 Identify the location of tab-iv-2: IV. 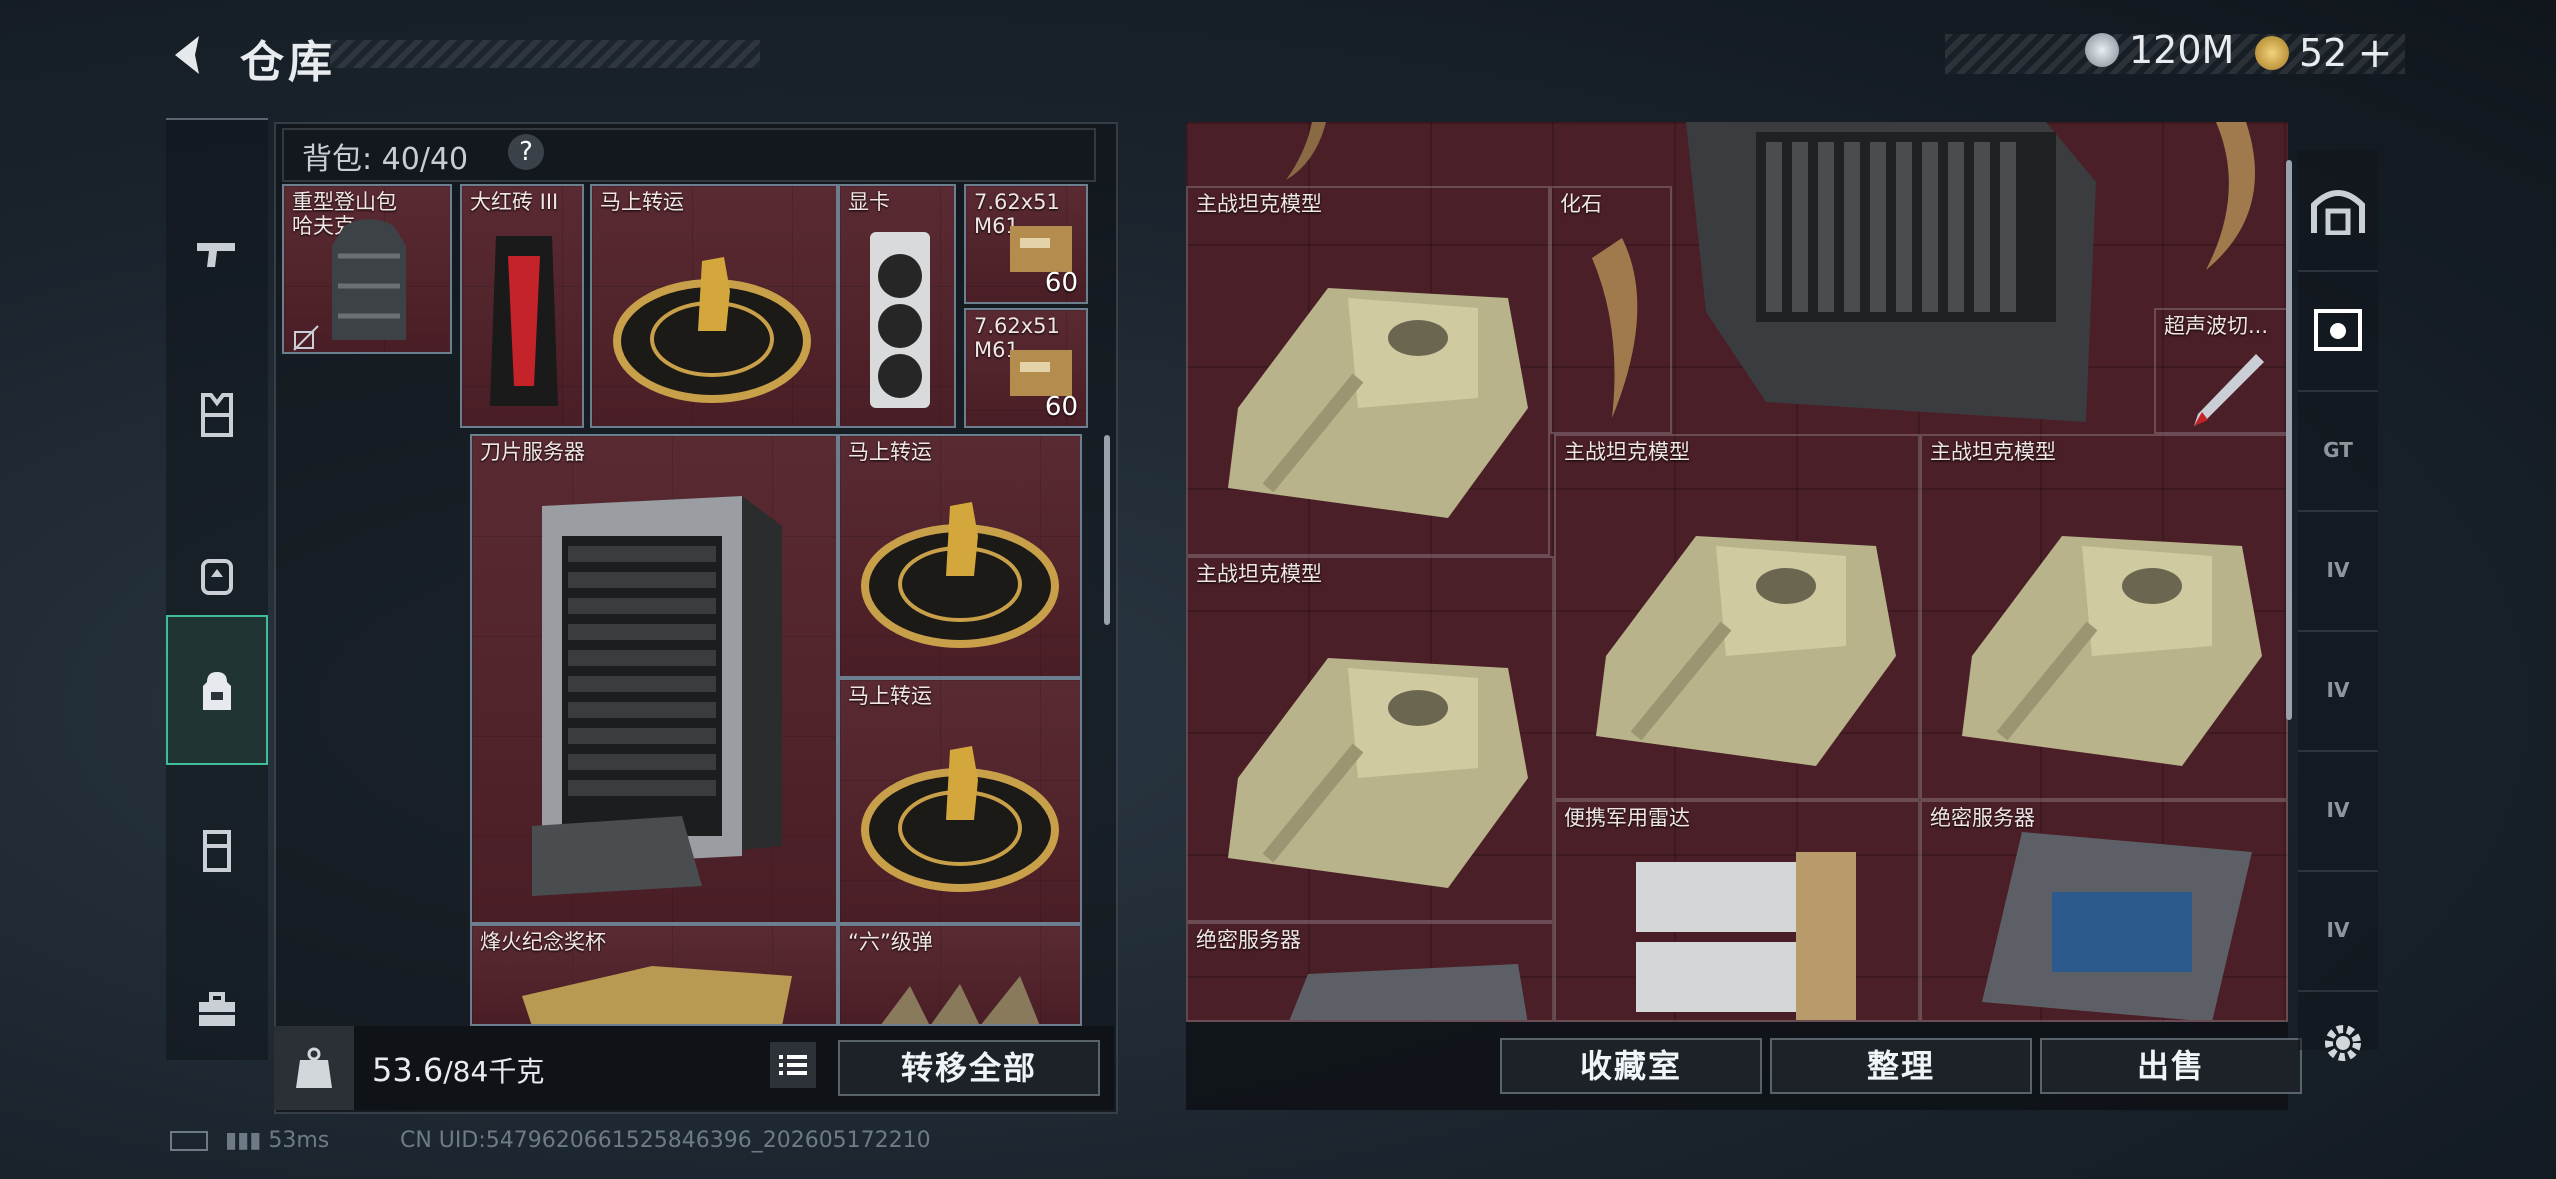
(2338, 691).